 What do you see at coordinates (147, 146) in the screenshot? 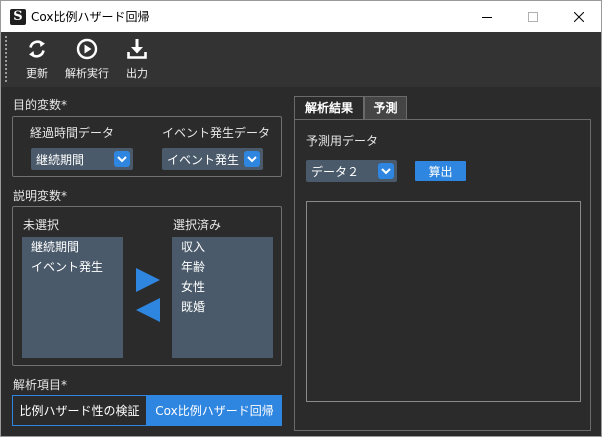
I see `objective-group: 経過時間データ 継続期間 イベント発生データ イベント発生` at bounding box center [147, 146].